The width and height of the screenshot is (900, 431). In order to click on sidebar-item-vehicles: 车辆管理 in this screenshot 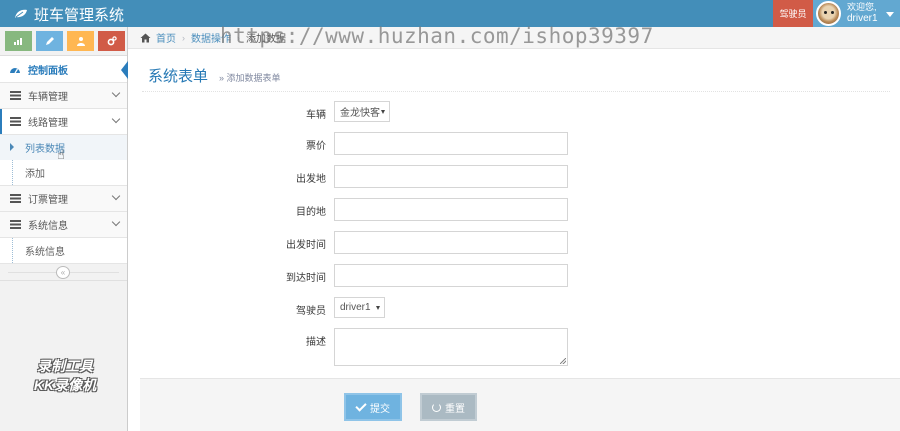, I will do `click(63, 96)`.